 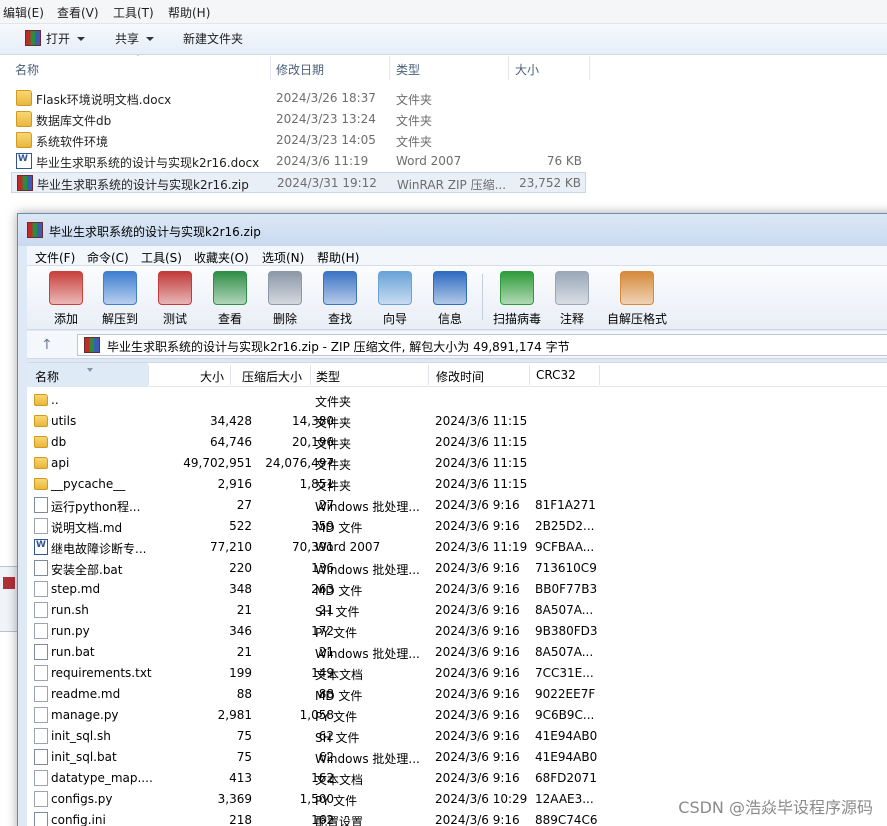 I want to click on entry-name: configs.py, so click(x=82, y=799).